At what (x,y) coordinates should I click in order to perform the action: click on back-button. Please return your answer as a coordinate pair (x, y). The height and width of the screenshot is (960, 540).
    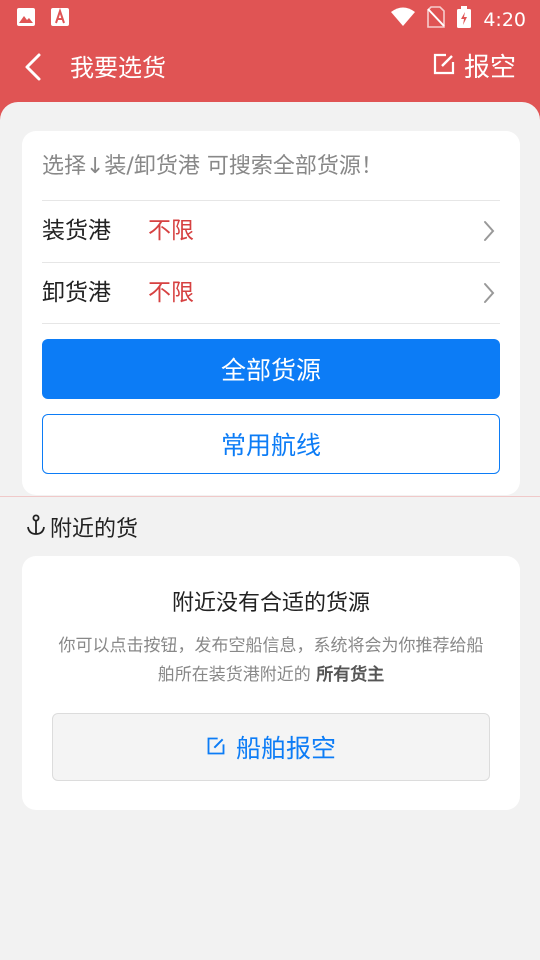
    Looking at the image, I should click on (33, 69).